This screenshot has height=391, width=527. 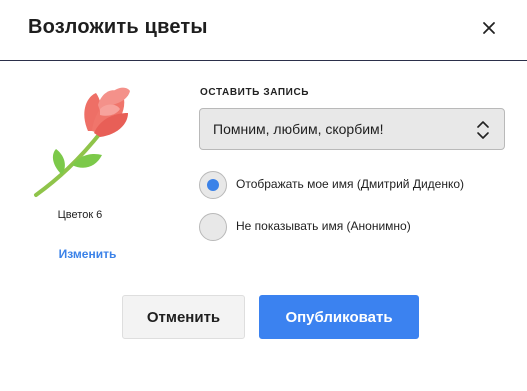 What do you see at coordinates (80, 215) in the screenshot?
I see `flower-caption: Цветок 6` at bounding box center [80, 215].